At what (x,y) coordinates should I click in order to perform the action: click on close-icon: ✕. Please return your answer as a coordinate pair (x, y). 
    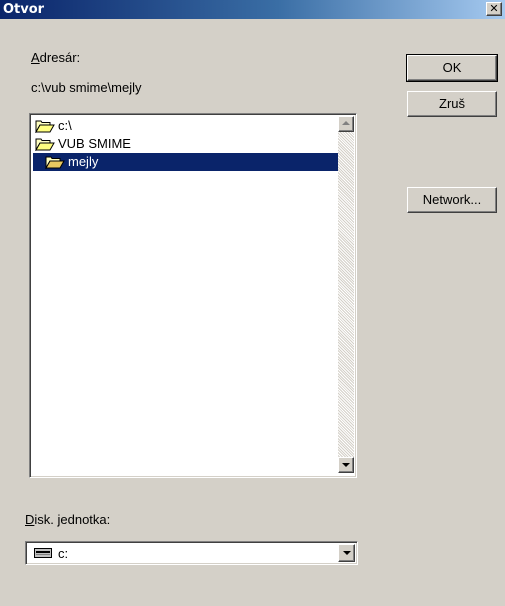
    Looking at the image, I should click on (494, 8).